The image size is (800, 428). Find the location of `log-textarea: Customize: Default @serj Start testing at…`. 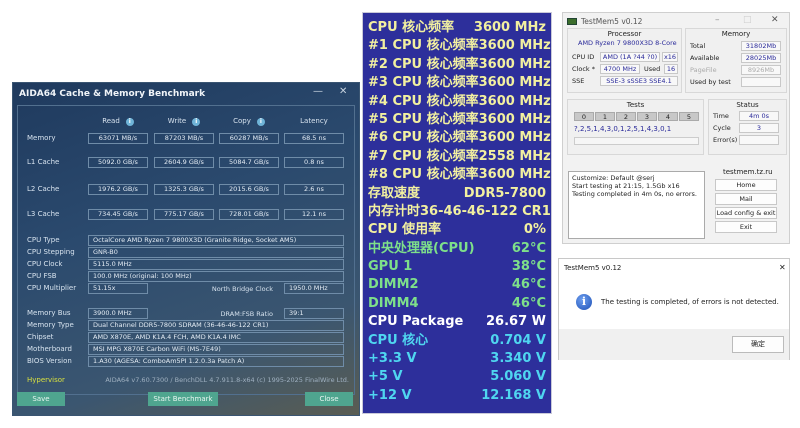

log-textarea: Customize: Default @serj Start testing at… is located at coordinates (636, 205).